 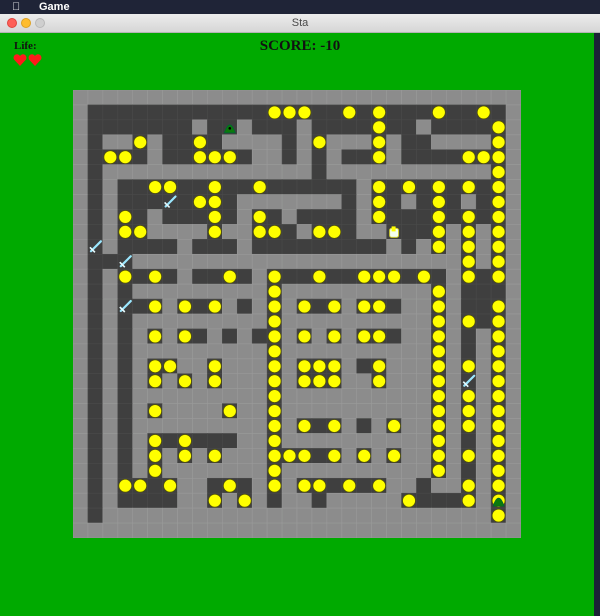 I want to click on window-title: Sta, so click(x=300, y=23).